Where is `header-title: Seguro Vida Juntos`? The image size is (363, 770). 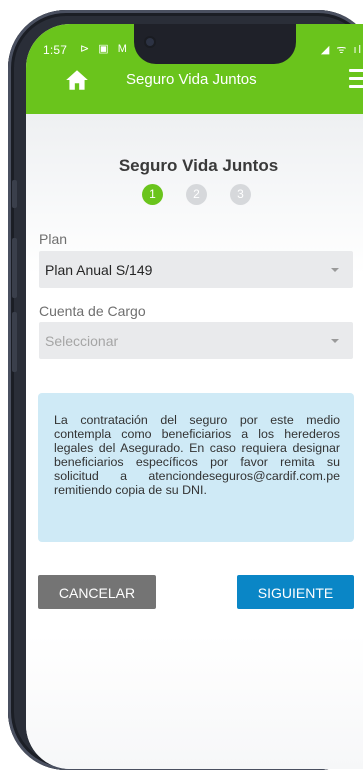 header-title: Seguro Vida Juntos is located at coordinates (191, 79).